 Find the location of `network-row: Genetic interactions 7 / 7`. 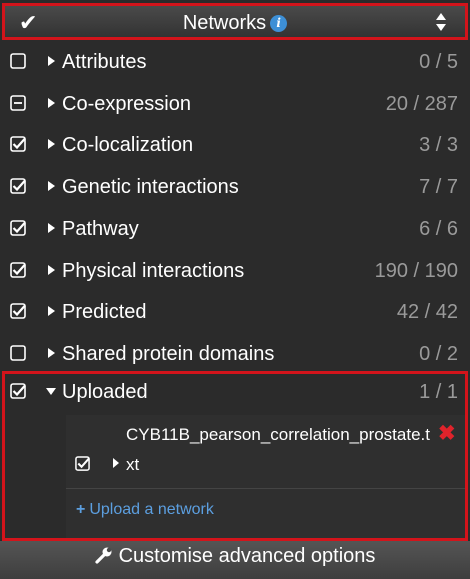

network-row: Genetic interactions 7 / 7 is located at coordinates (235, 186).